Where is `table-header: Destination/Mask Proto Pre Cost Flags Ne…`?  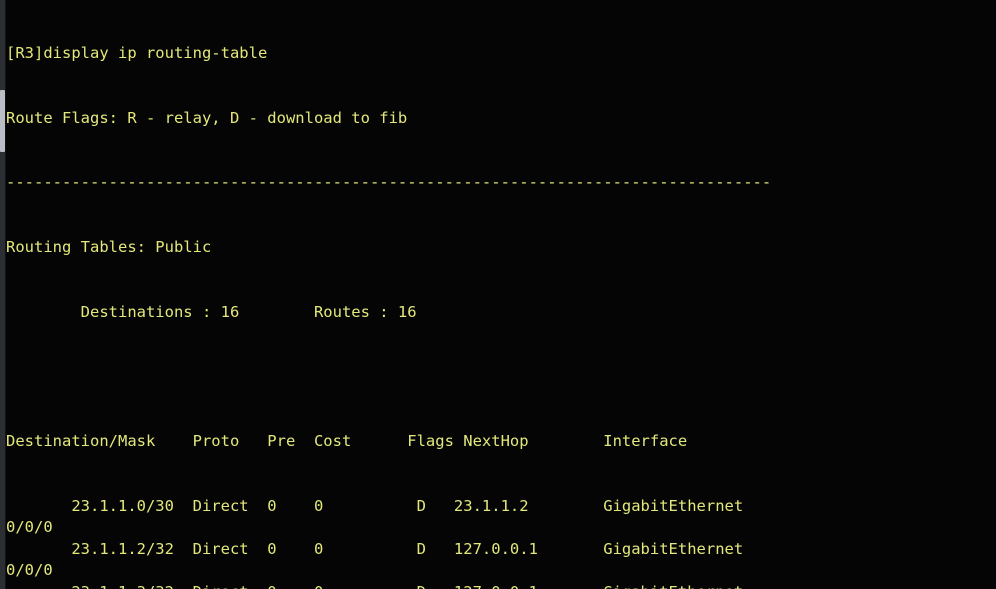
table-header: Destination/Mask Proto Pre Cost Flags Ne… is located at coordinates (347, 440).